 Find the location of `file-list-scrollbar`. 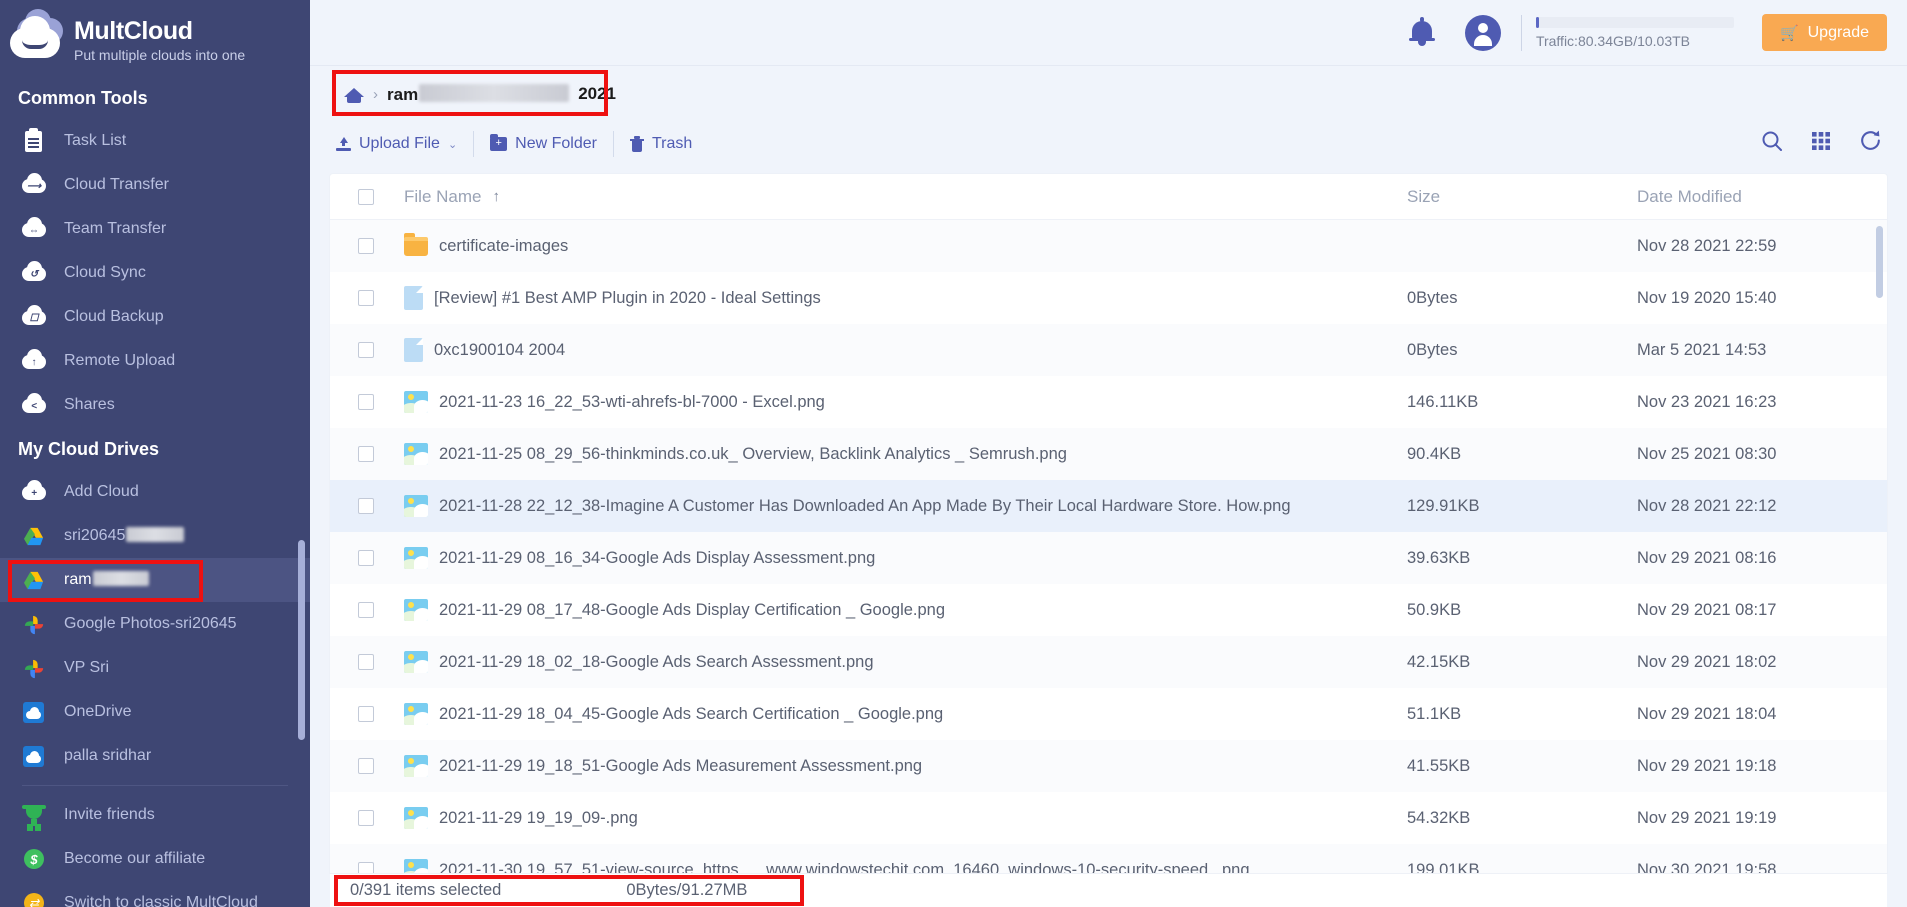

file-list-scrollbar is located at coordinates (1879, 262).